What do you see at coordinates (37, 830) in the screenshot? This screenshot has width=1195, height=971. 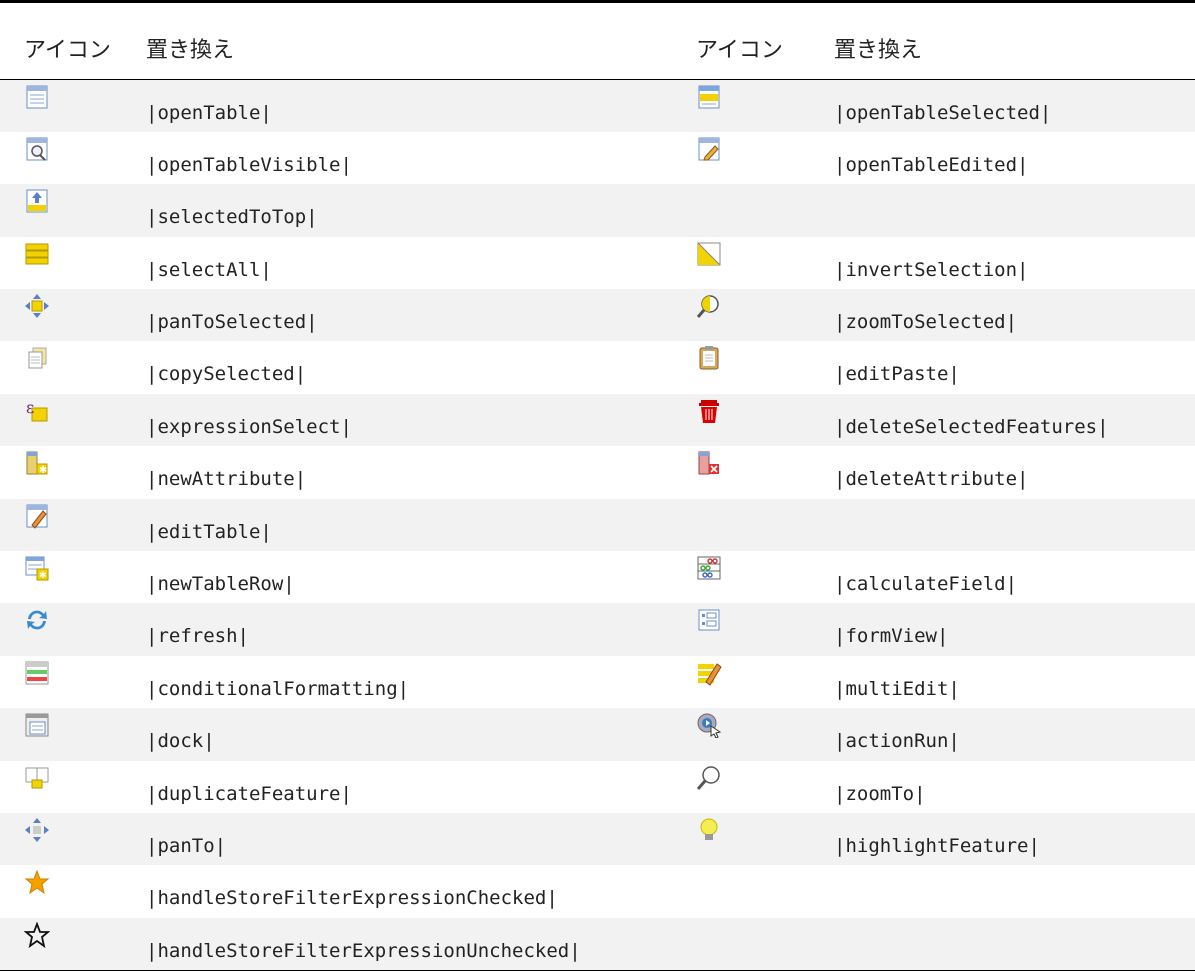 I see `pan-to-icon` at bounding box center [37, 830].